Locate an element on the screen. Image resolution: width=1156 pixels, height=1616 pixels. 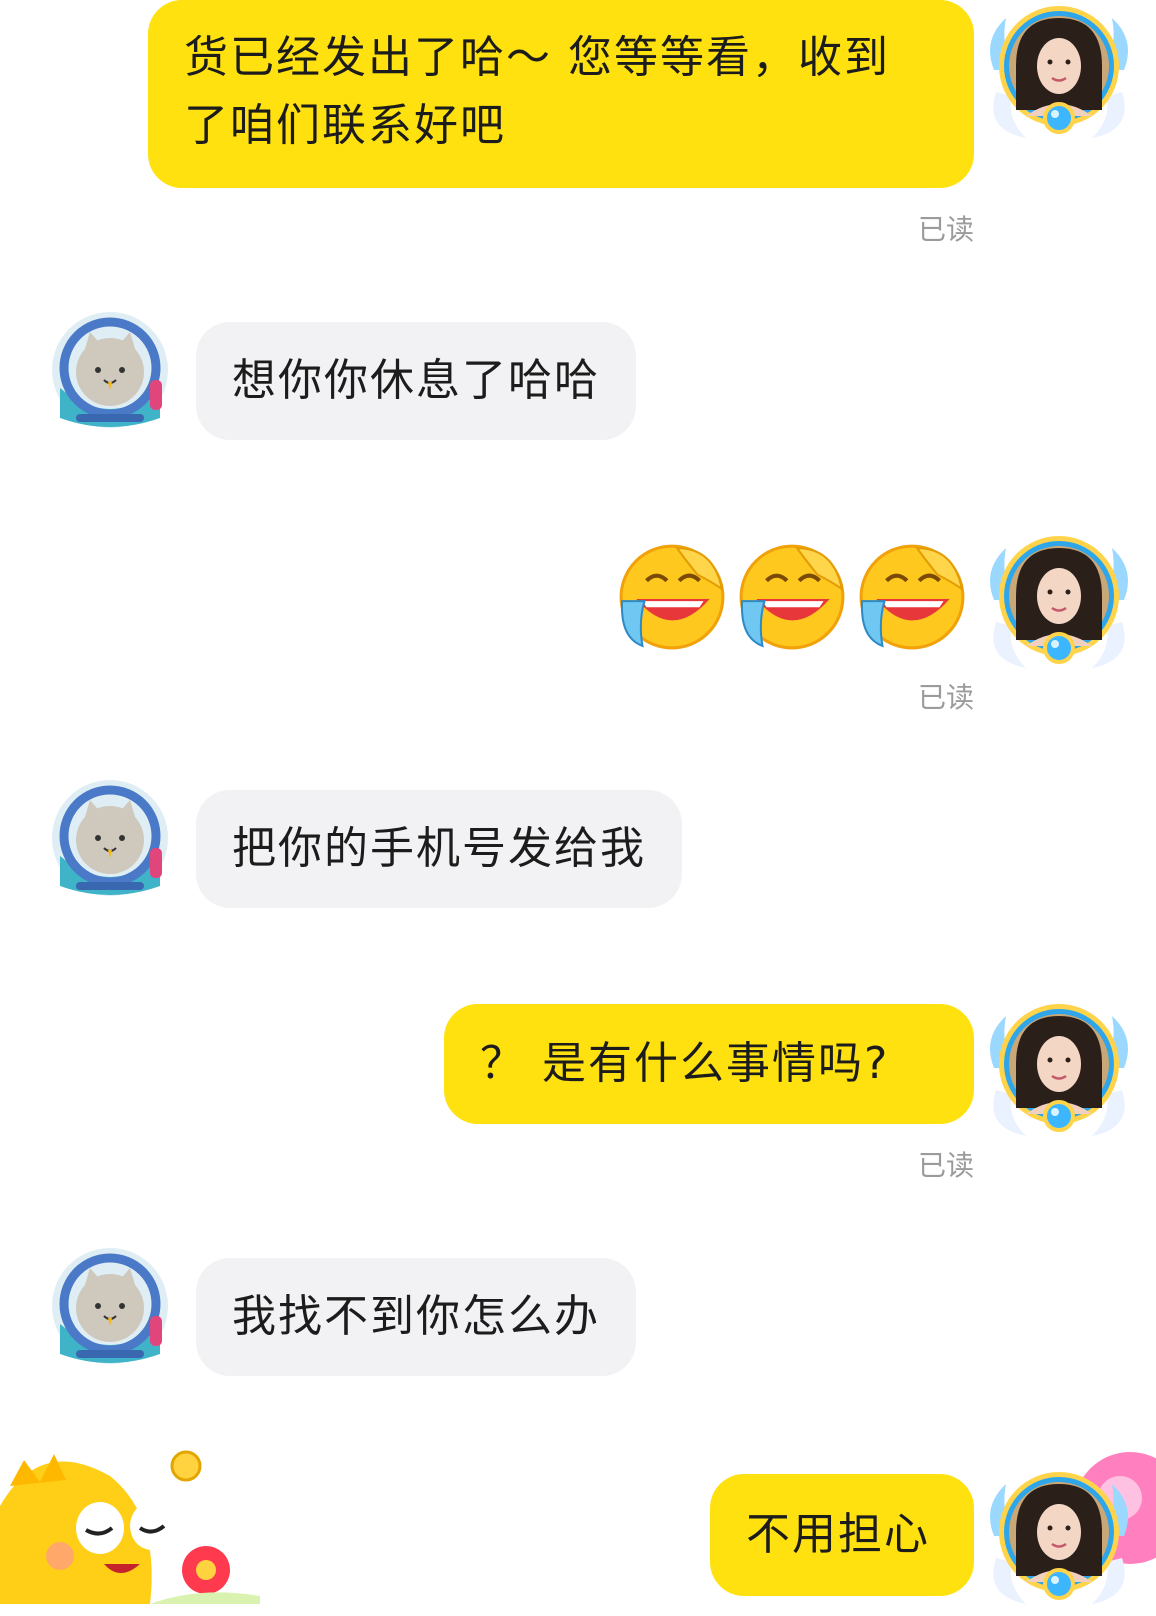
message-bubble-received: 我找不到你怎么办 is located at coordinates (416, 1317).